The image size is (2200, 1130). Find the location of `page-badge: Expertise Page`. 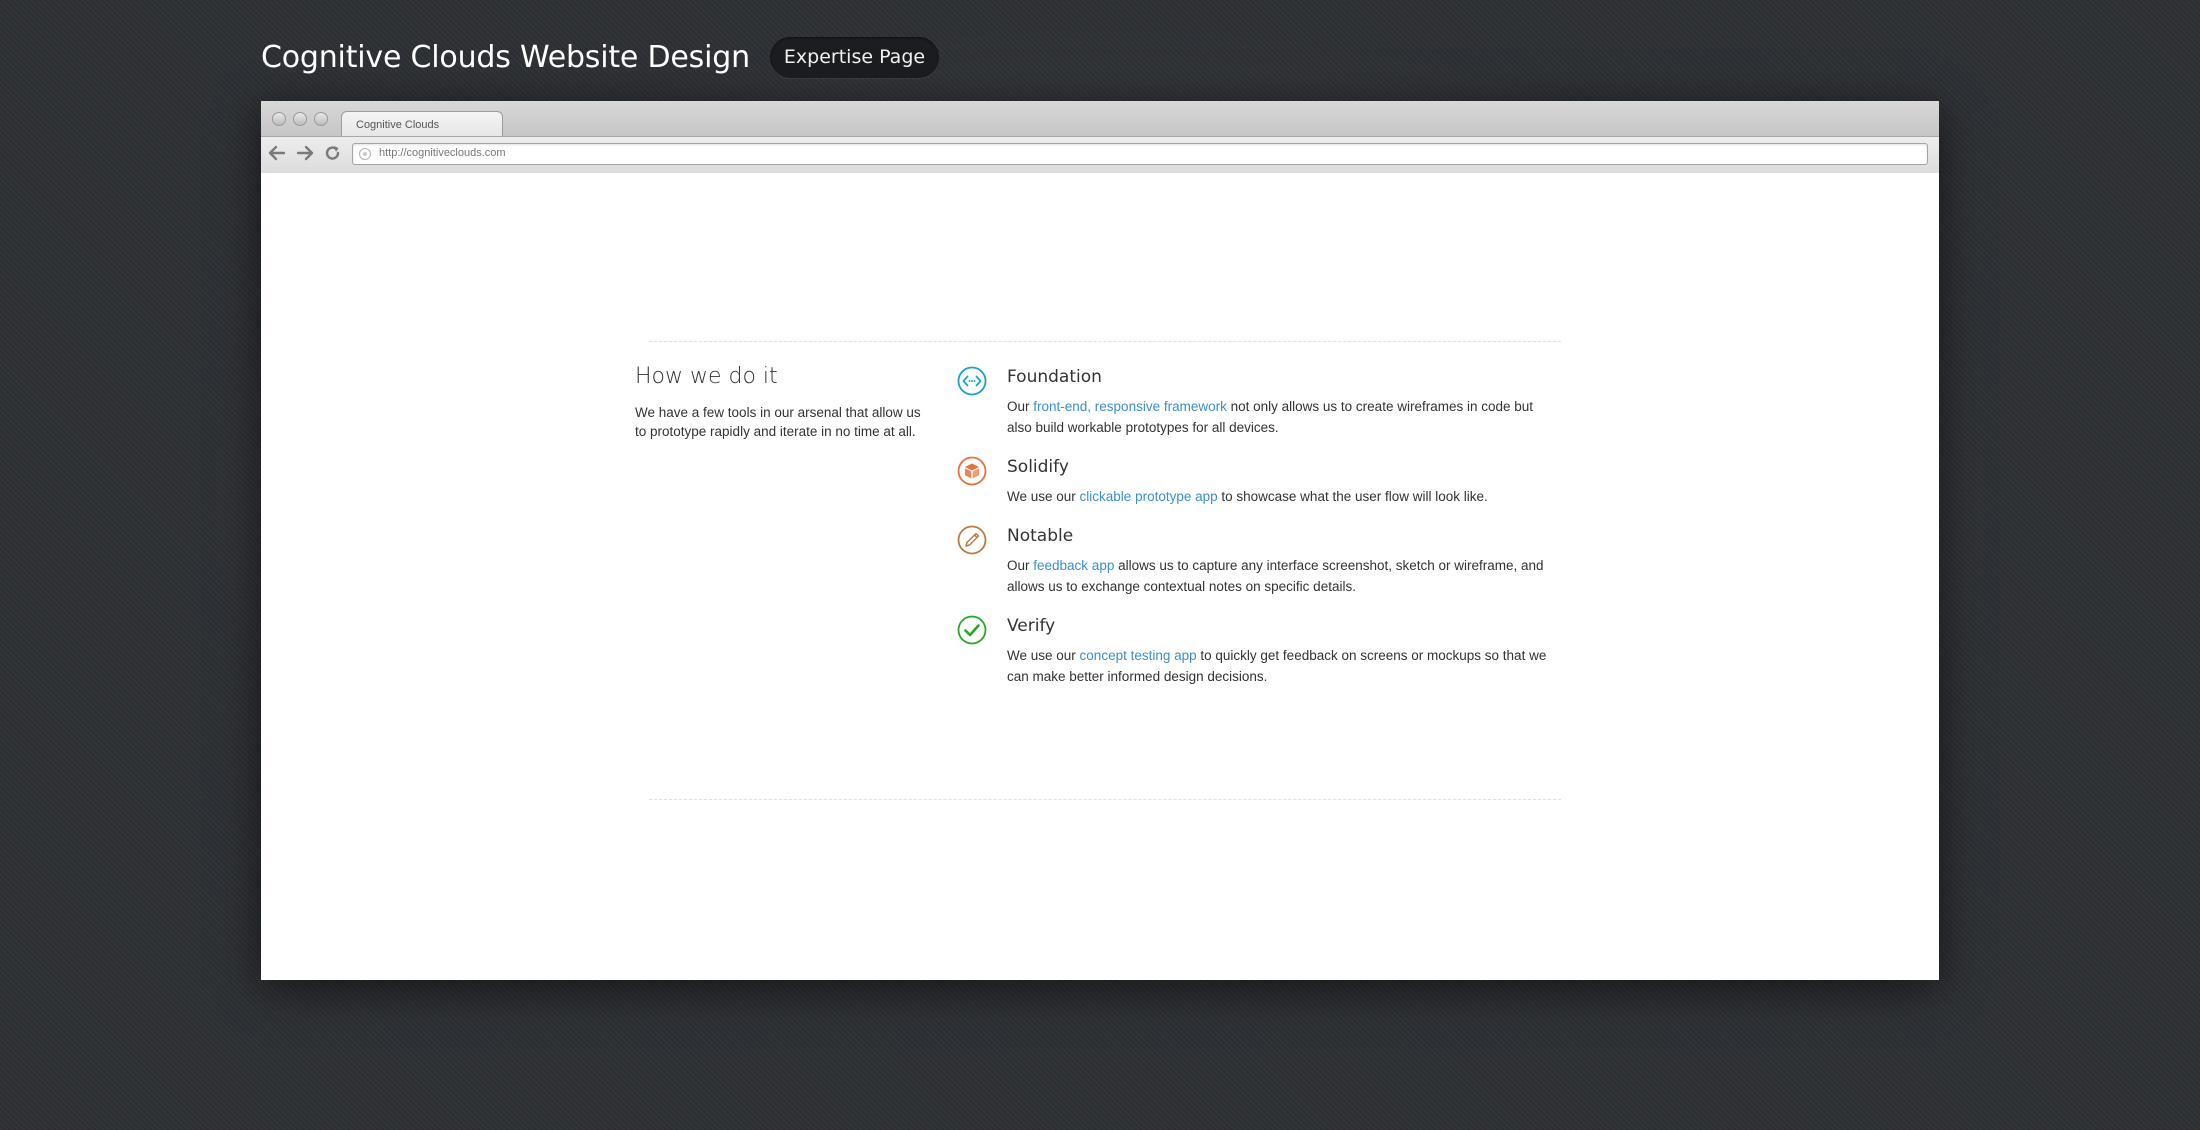

page-badge: Expertise Page is located at coordinates (854, 57).